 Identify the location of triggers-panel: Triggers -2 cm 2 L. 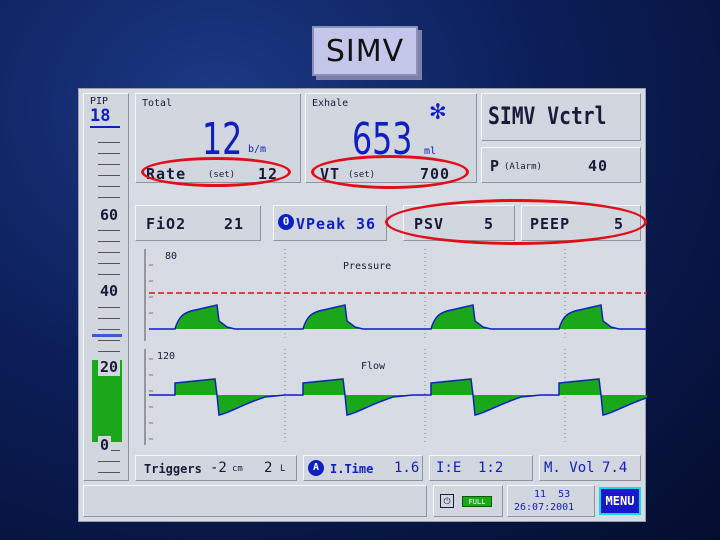
(216, 468).